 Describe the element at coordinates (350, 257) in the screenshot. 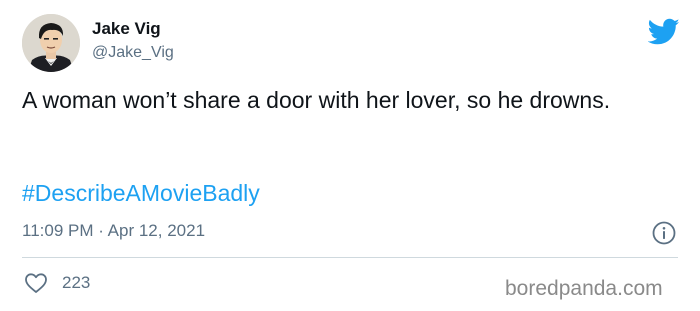

I see `divider` at that location.